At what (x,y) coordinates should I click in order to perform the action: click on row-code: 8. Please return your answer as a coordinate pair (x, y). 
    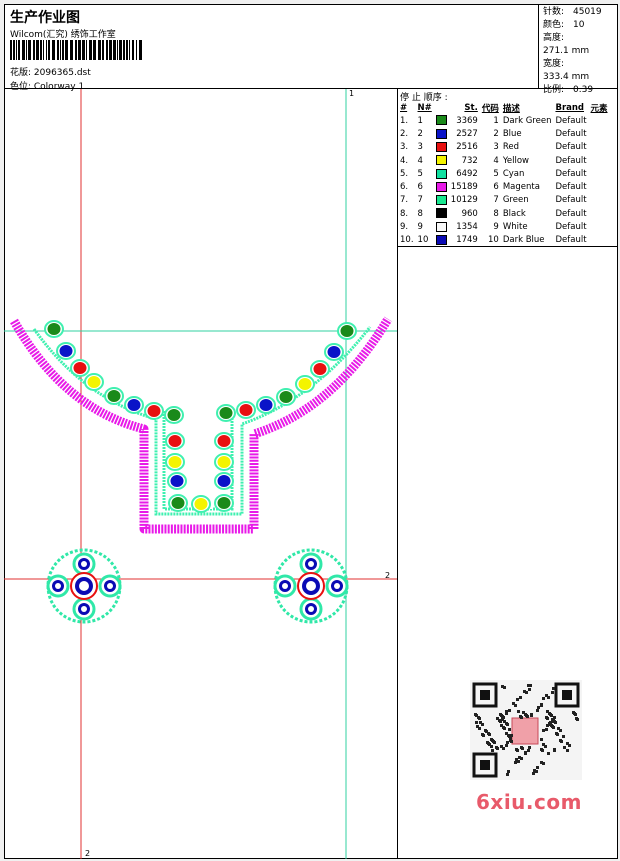
    Looking at the image, I should click on (496, 213).